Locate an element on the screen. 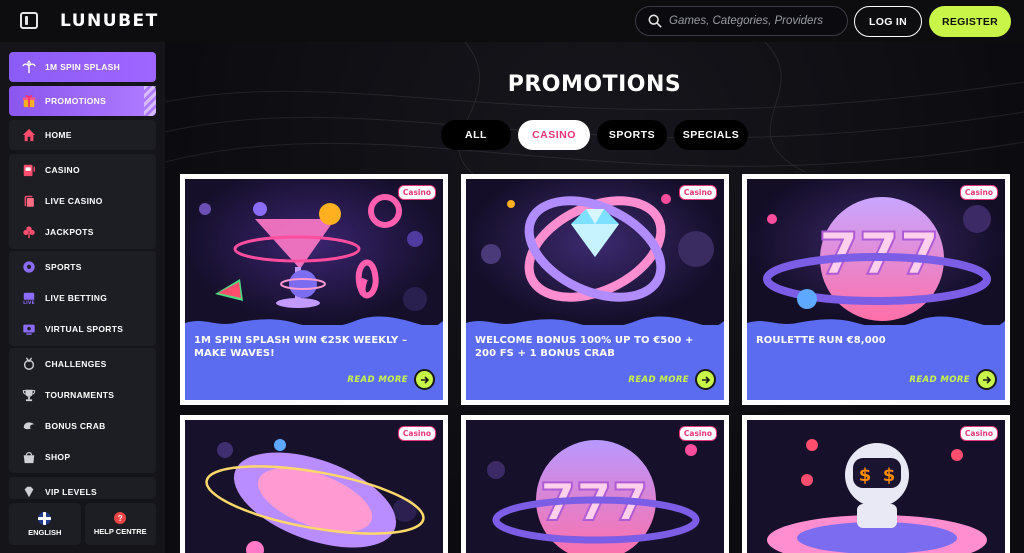 The height and width of the screenshot is (553, 1024). sidebar-item-casino: CASINO is located at coordinates (82, 169).